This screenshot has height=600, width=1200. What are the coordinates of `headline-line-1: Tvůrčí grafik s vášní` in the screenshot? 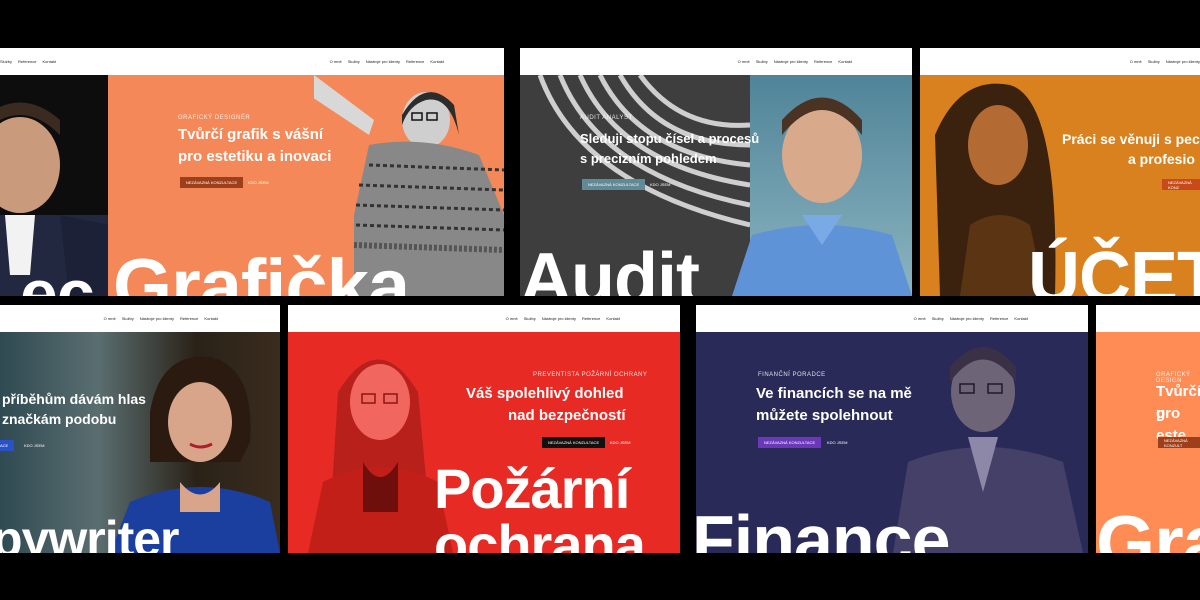 It's located at (251, 134).